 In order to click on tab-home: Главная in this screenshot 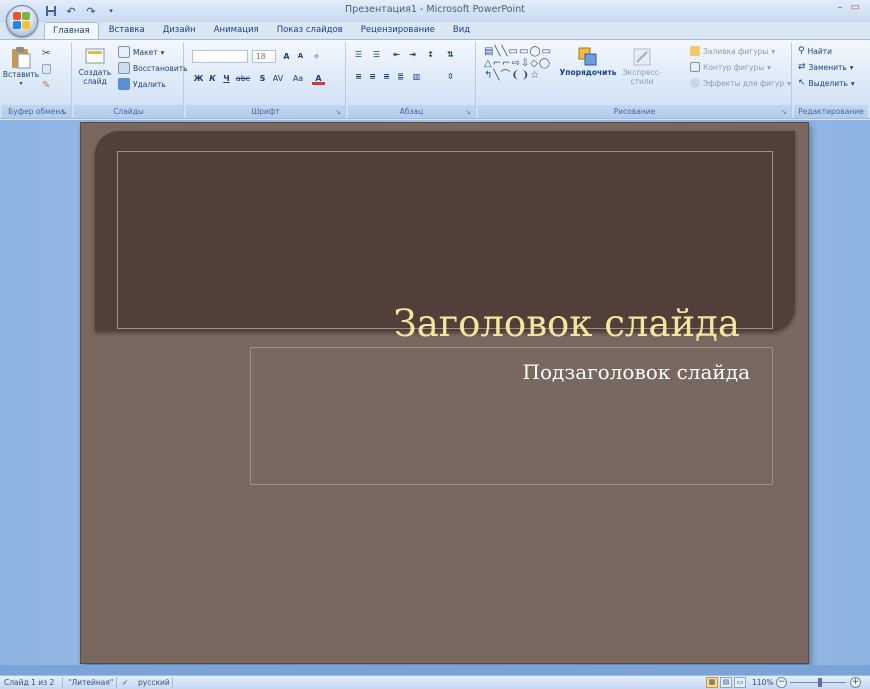, I will do `click(71, 31)`.